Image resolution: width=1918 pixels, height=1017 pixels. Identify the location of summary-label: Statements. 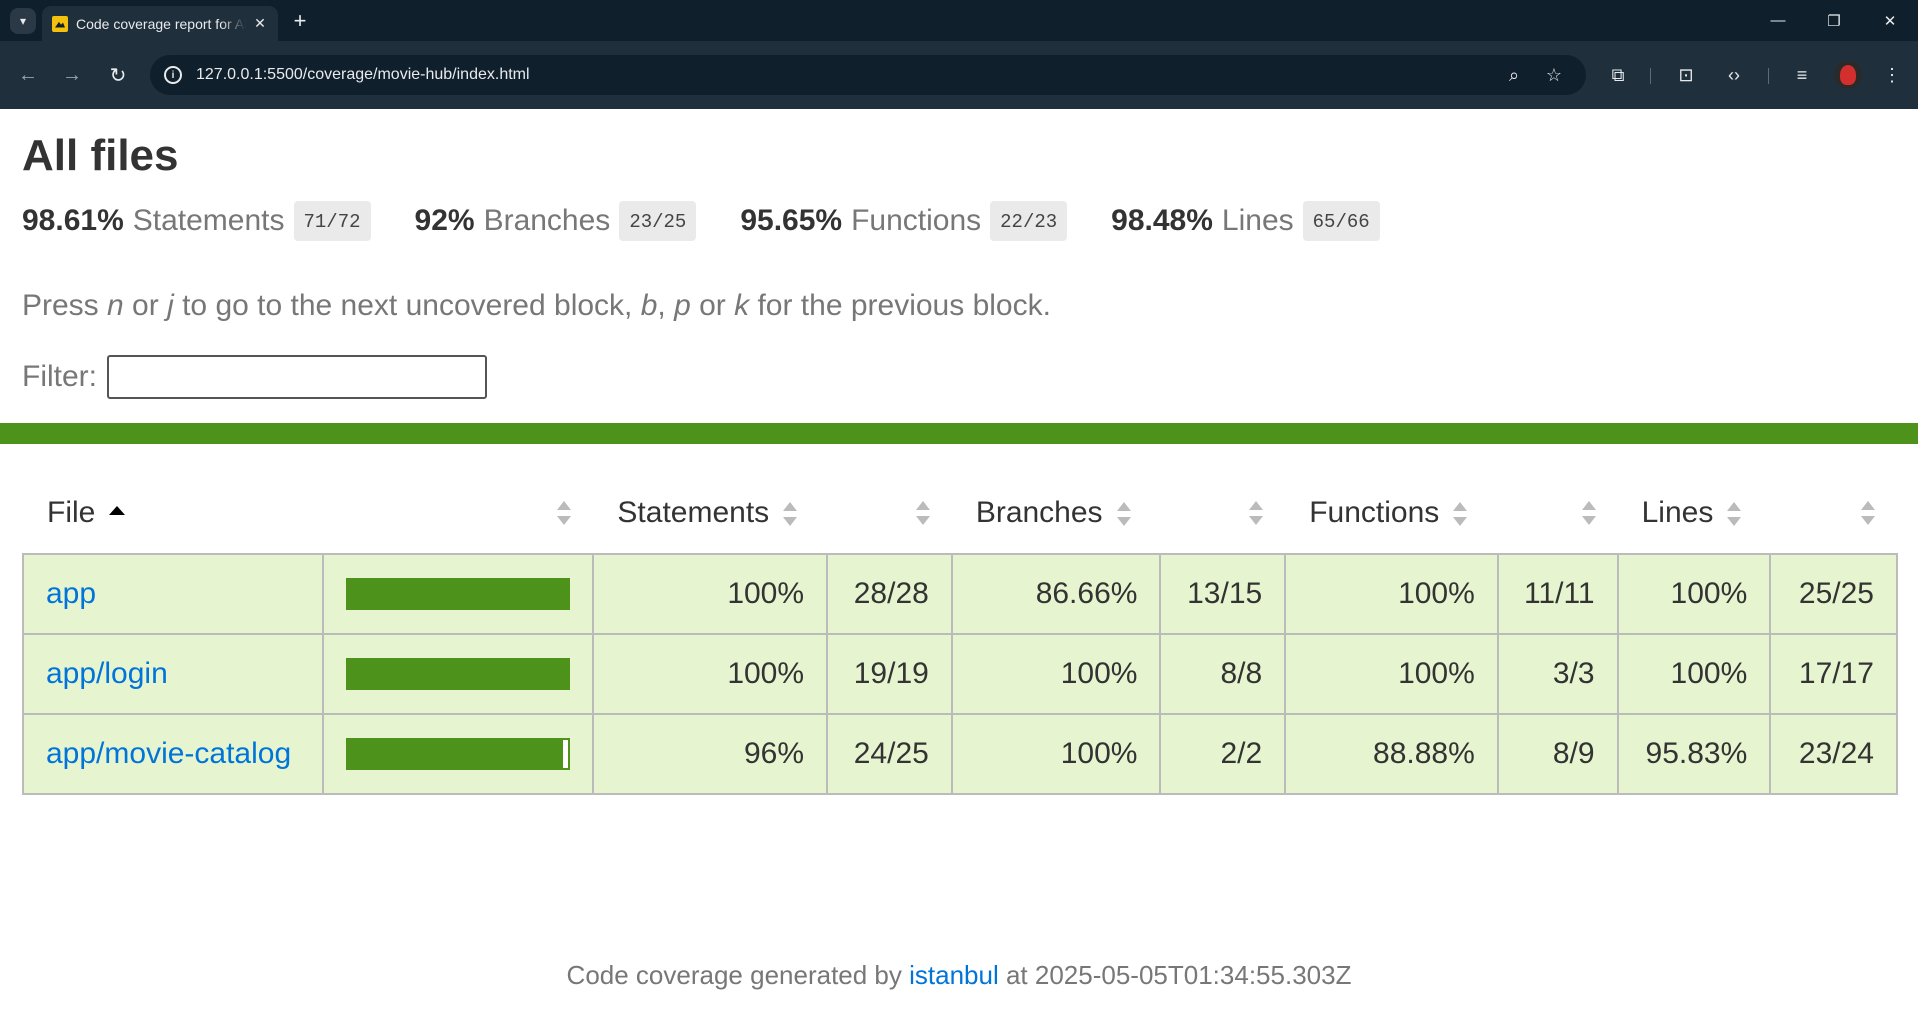
(208, 220).